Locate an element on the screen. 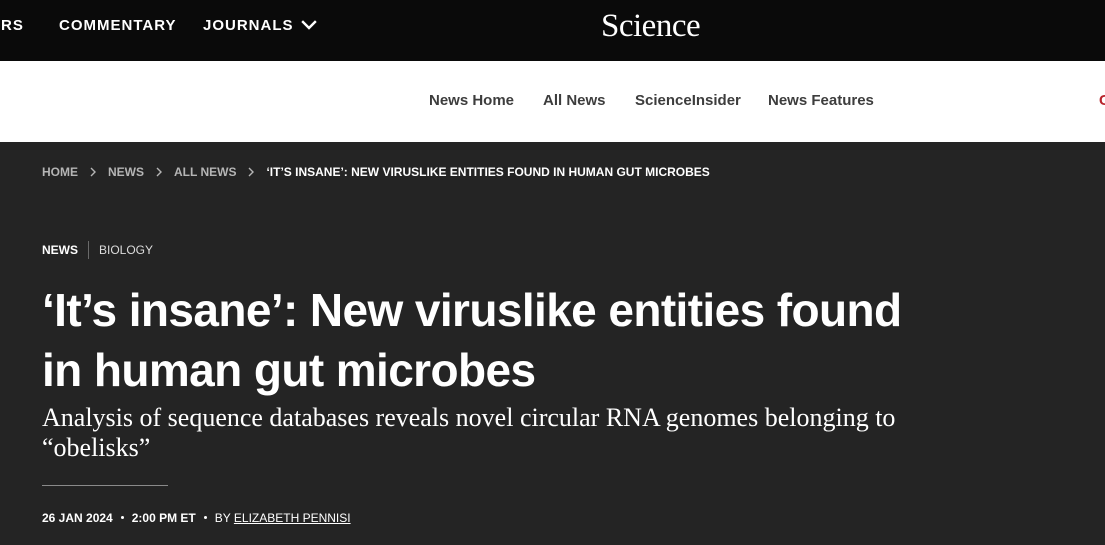  article-tags: NEWS BIOLOGY is located at coordinates (97, 250).